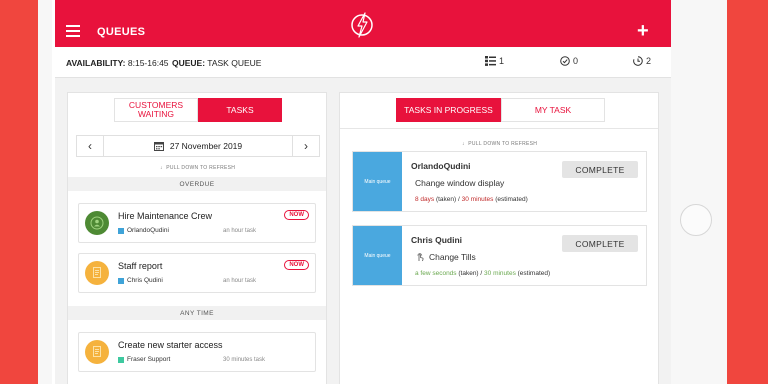  I want to click on card-time: 8 days (taken) / 30 minutes (estimated), so click(471, 199).